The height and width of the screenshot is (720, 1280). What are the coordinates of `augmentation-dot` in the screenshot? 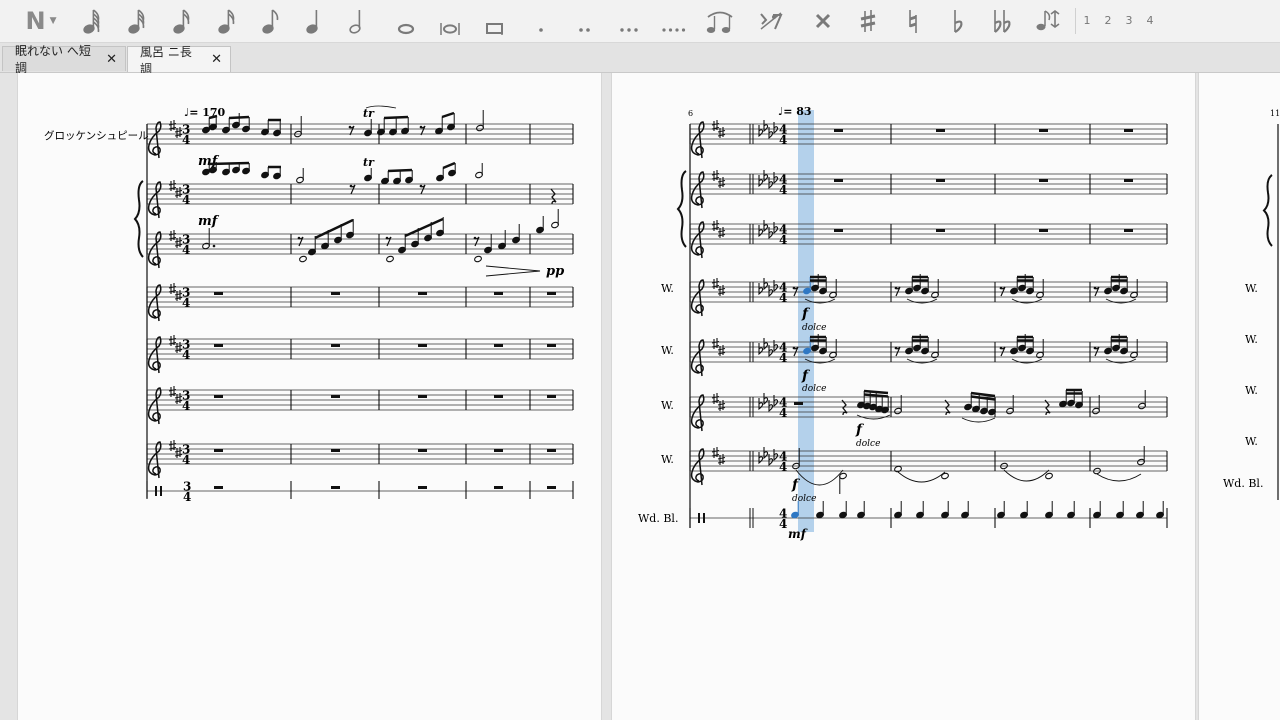 It's located at (214, 246).